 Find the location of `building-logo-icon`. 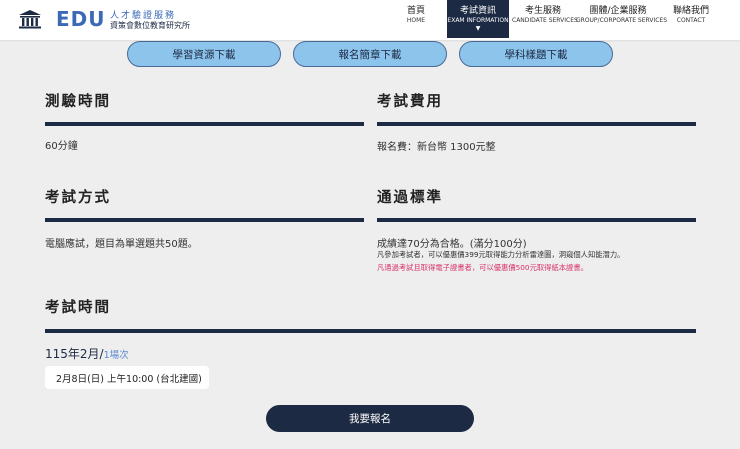

building-logo-icon is located at coordinates (30, 19).